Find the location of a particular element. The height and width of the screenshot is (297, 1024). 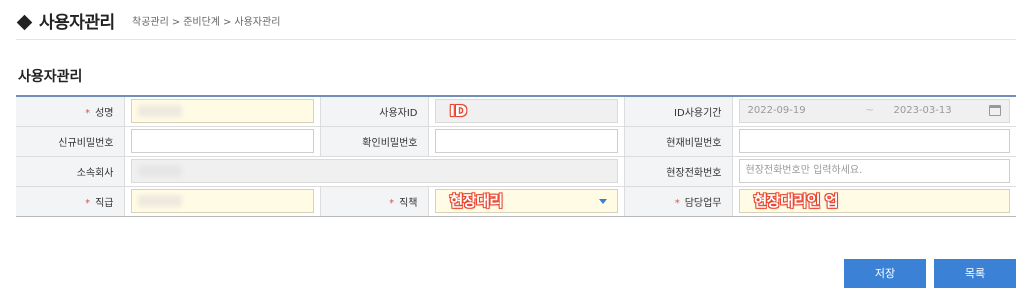

diamond-icon is located at coordinates (24, 22).